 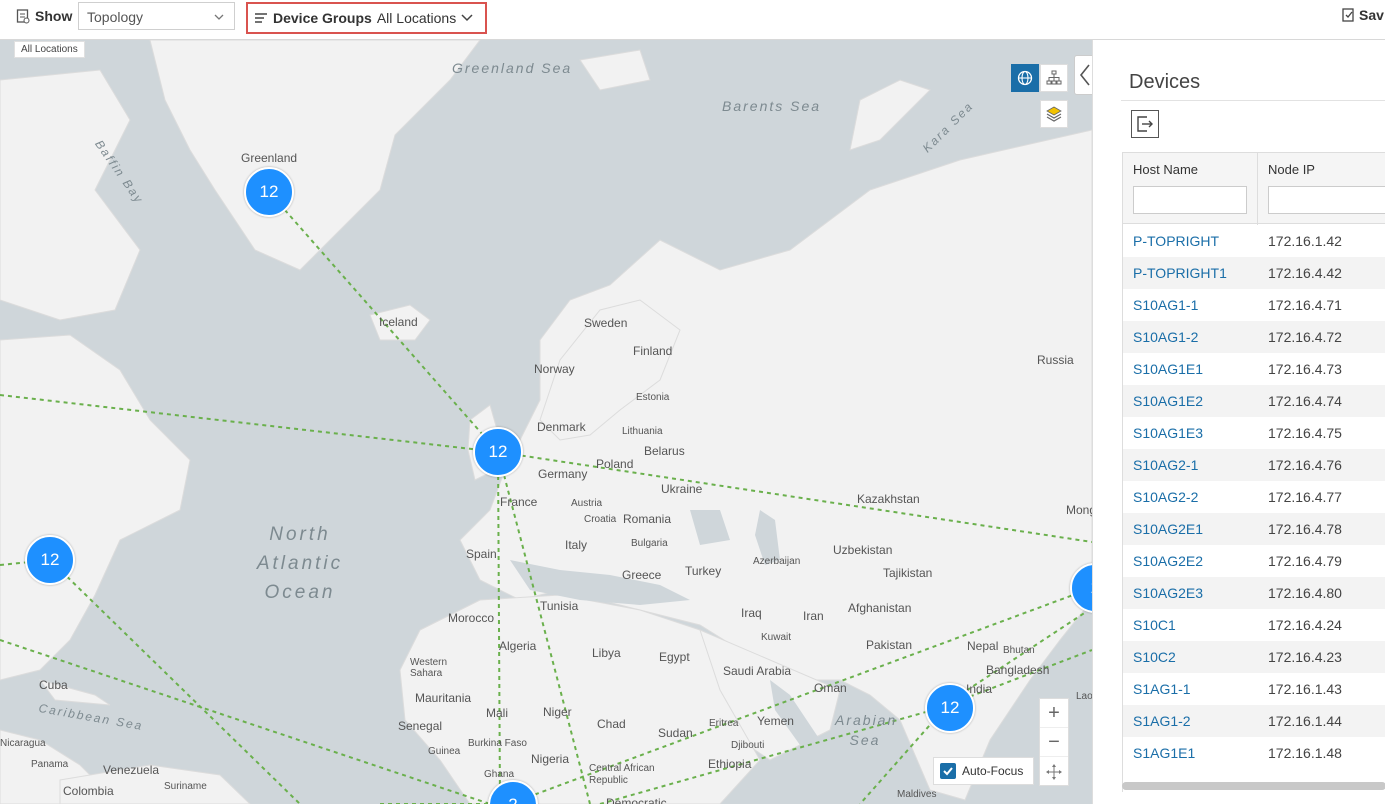 I want to click on host-name-link: S10AG2E1, so click(x=1190, y=529).